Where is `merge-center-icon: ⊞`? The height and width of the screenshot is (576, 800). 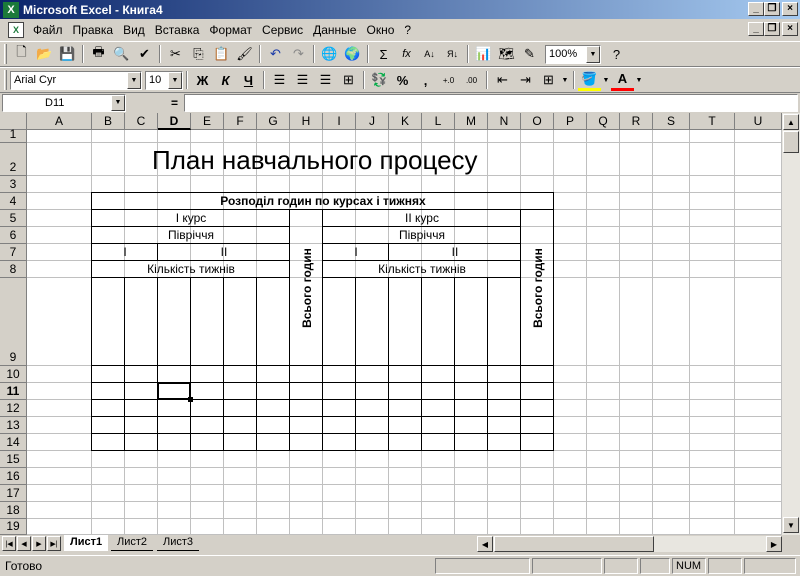
merge-center-icon: ⊞ is located at coordinates (348, 80).